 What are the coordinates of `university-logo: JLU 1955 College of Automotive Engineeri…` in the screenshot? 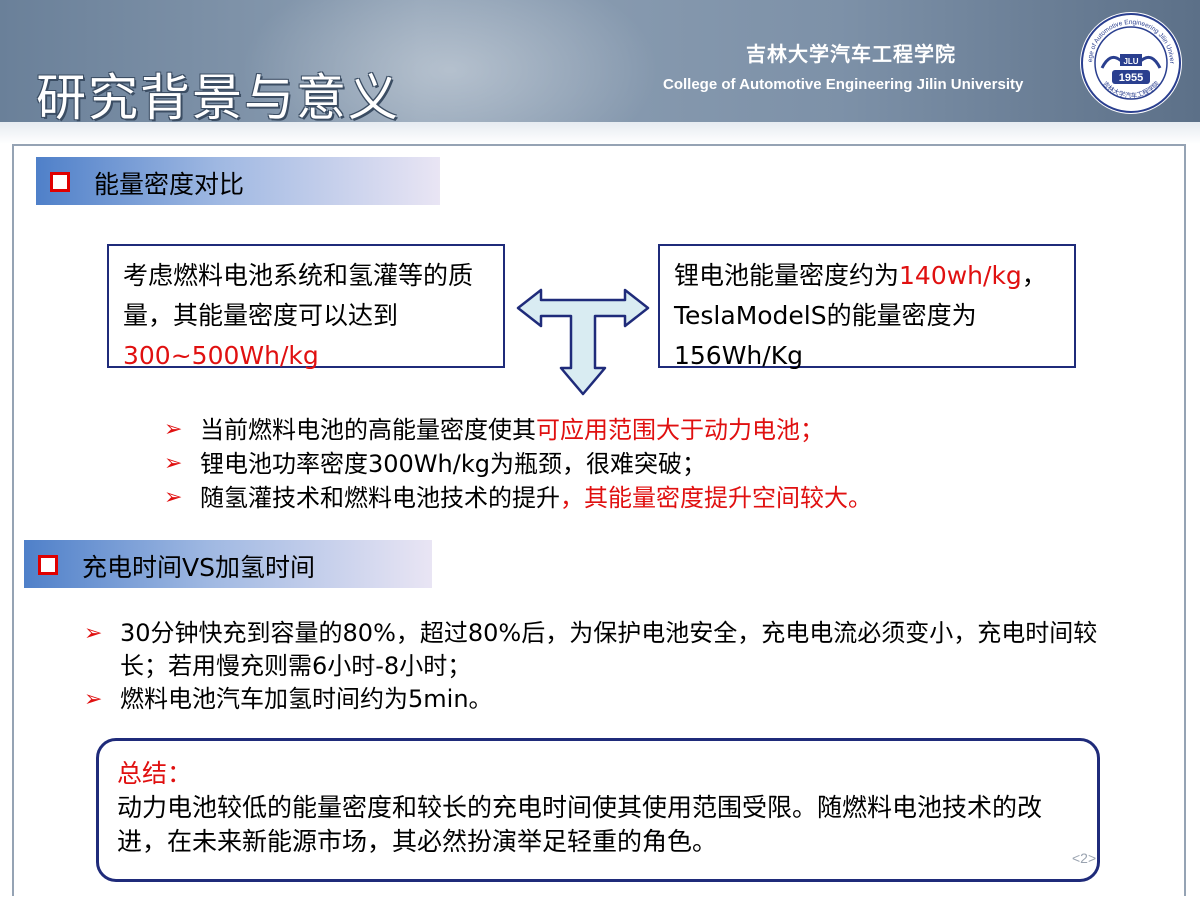 It's located at (1130, 60).